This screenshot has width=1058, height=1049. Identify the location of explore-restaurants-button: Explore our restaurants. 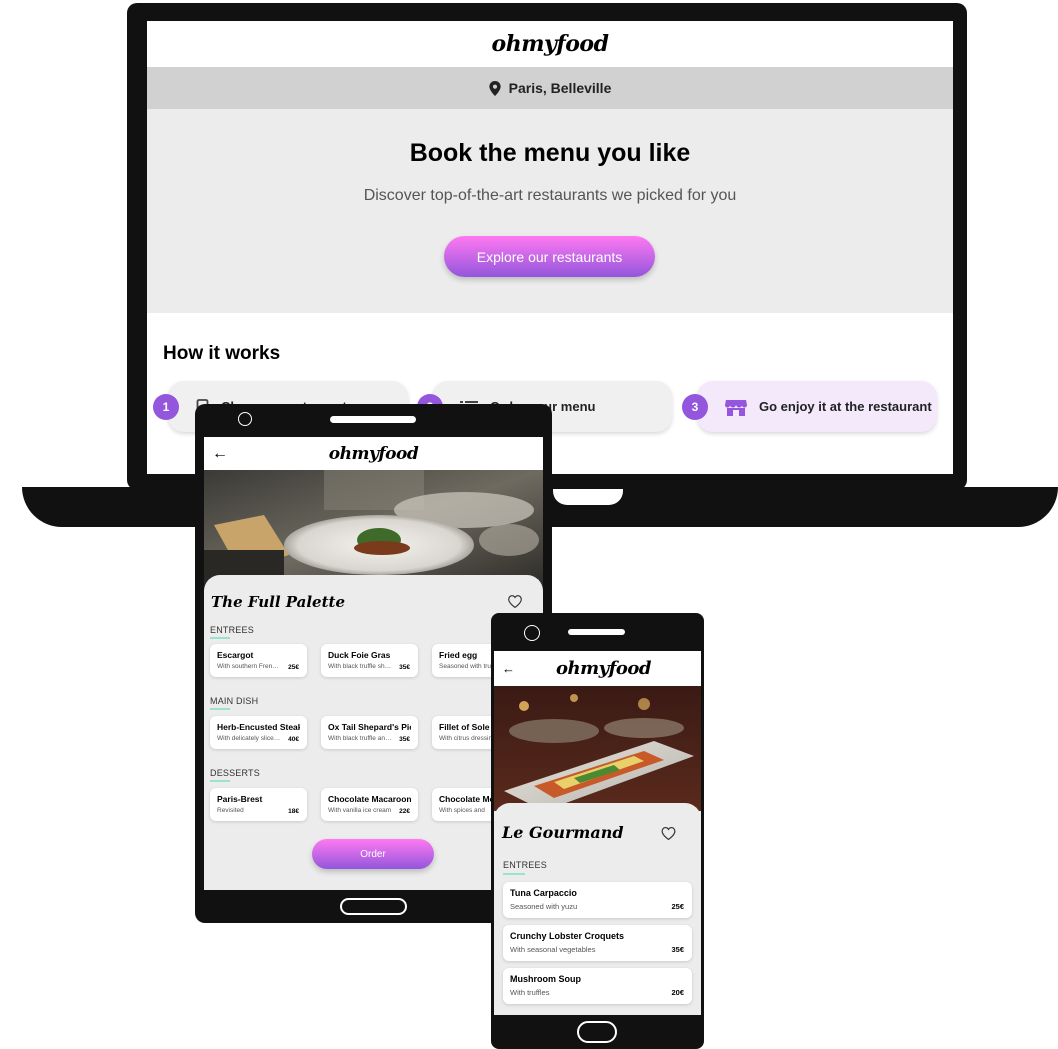
(549, 256).